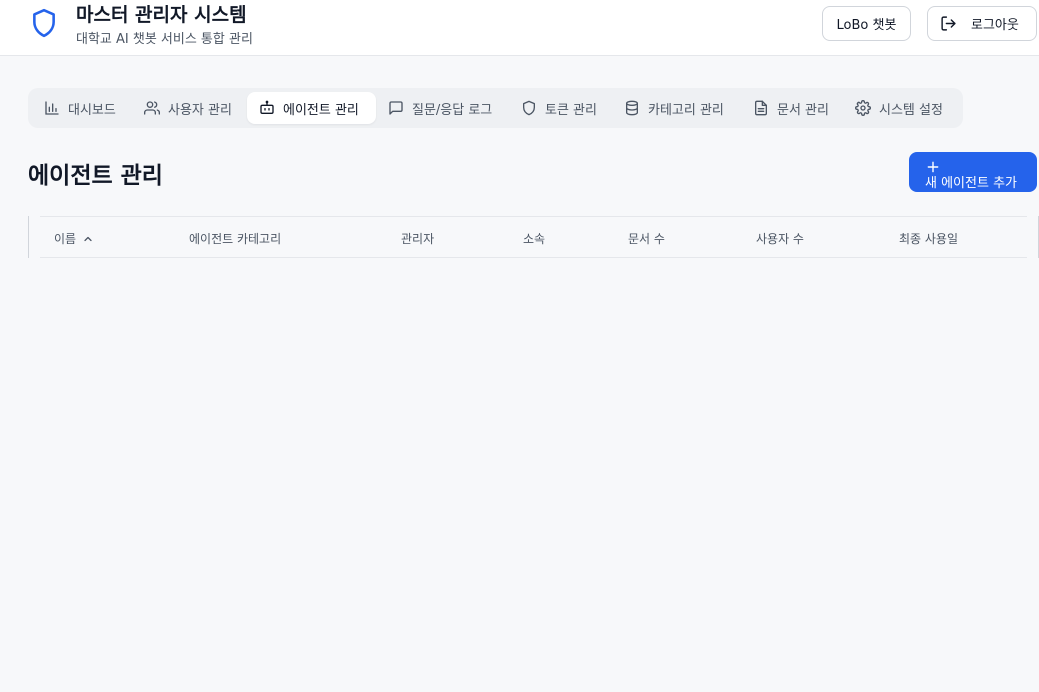 The height and width of the screenshot is (692, 1039). What do you see at coordinates (164, 39) in the screenshot?
I see `app-subtitle: 대학교 AI 챗봇 서비스 통합 관리` at bounding box center [164, 39].